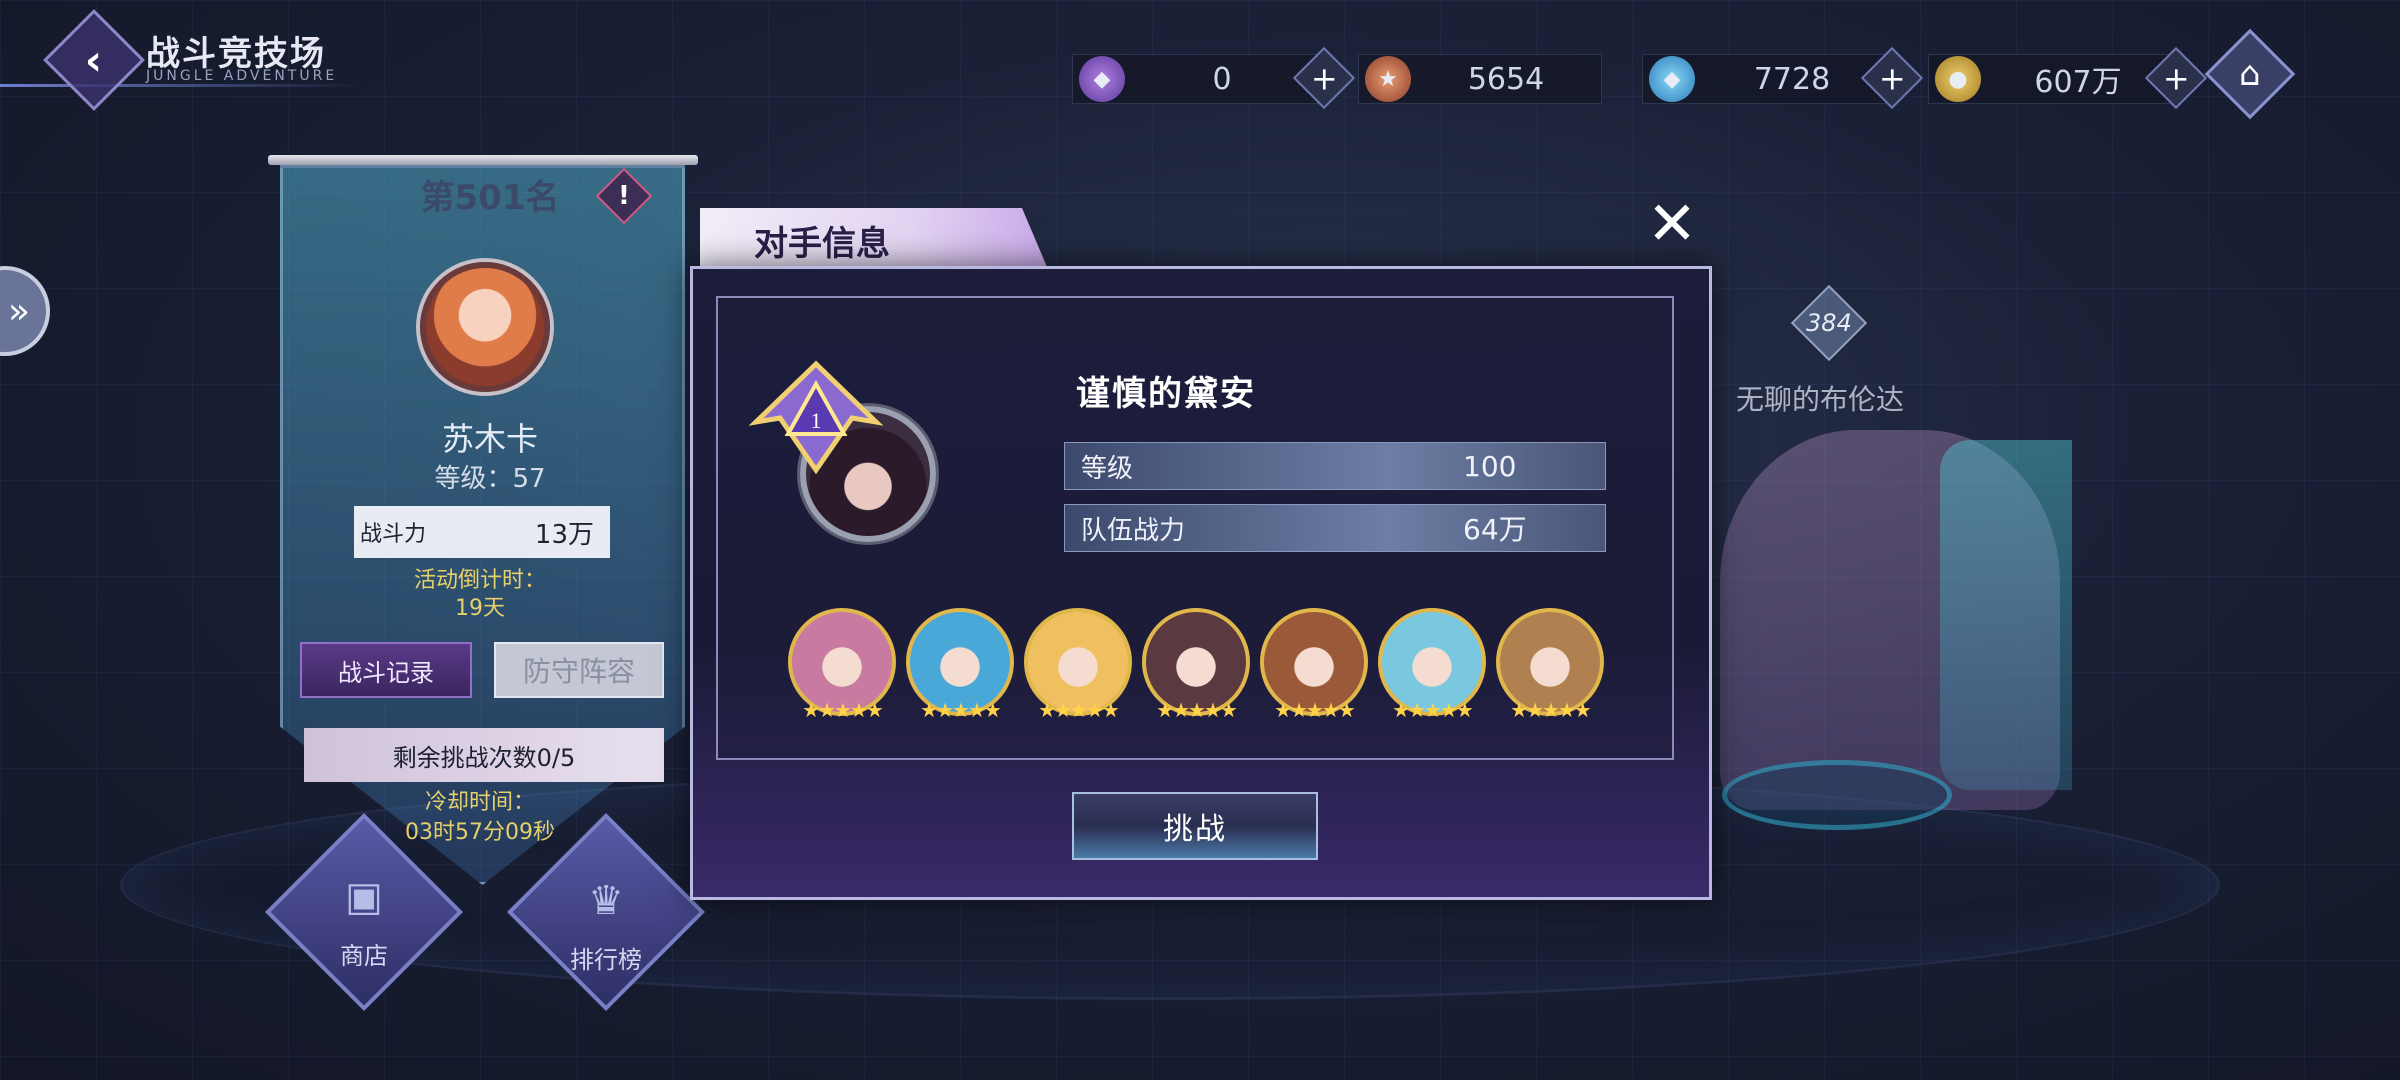  I want to click on back-arrow-icon: ‹, so click(94, 60).